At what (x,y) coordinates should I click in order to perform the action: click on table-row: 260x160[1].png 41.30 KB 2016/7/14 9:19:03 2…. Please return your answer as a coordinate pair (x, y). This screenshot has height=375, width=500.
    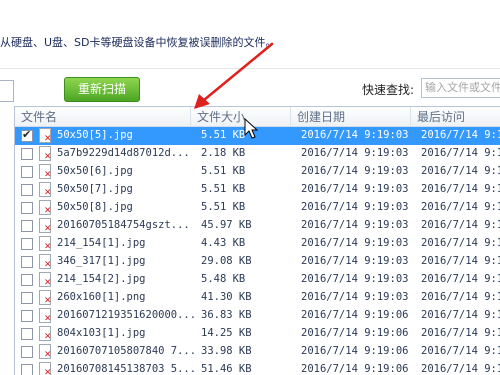
    Looking at the image, I should click on (257, 298).